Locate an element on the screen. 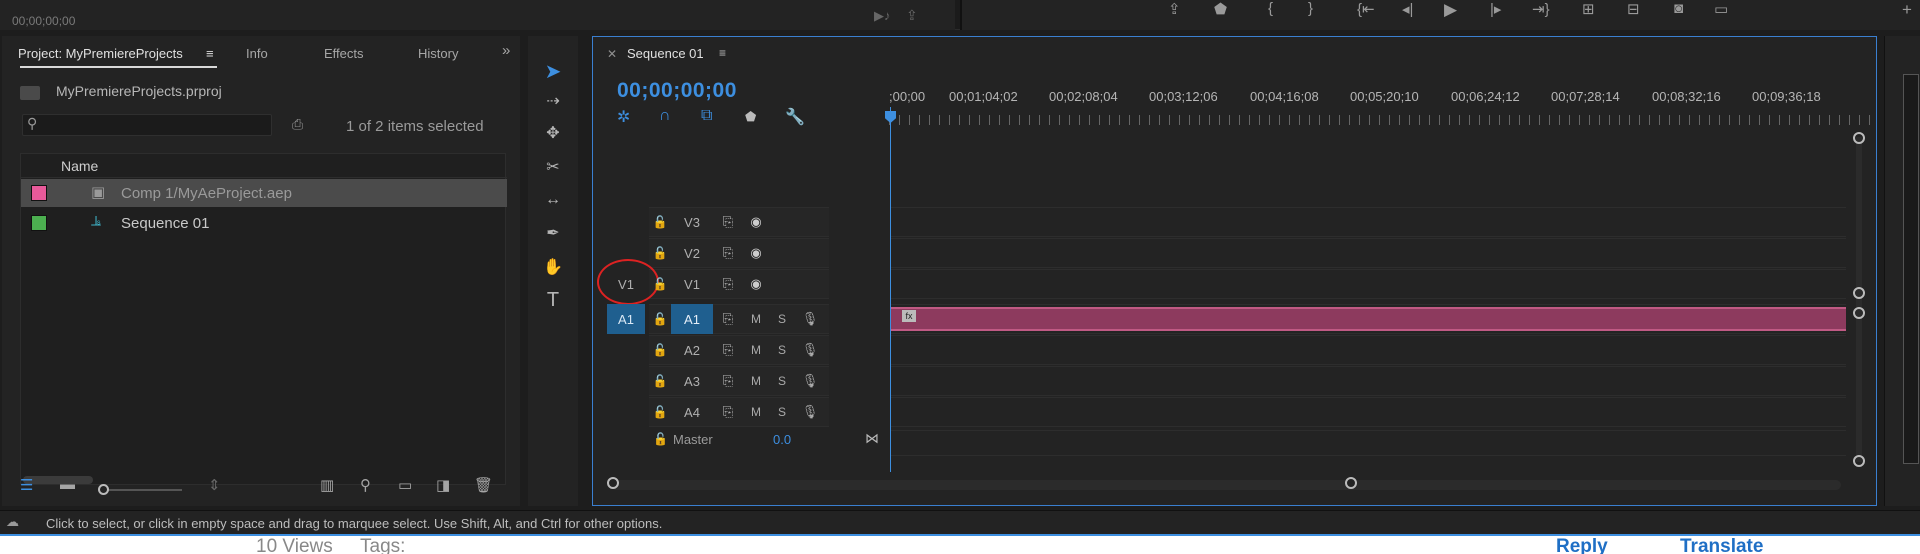  extract-icon: ⊟ is located at coordinates (1633, 9).